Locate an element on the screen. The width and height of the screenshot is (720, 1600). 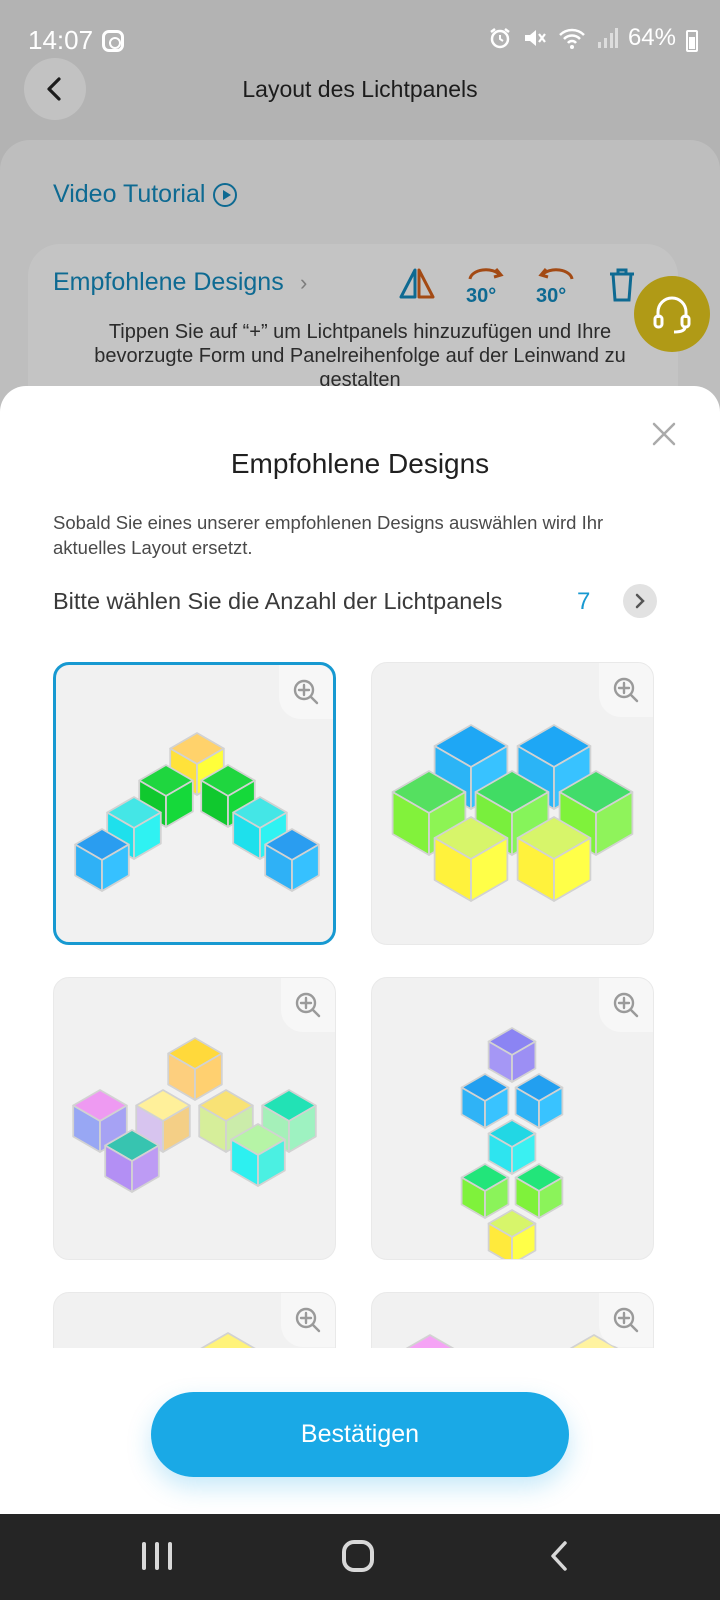
rotate-left-button: 30° is located at coordinates (486, 286).